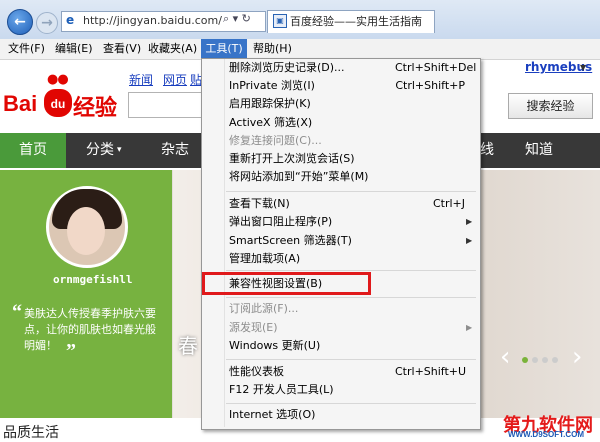 This screenshot has height=442, width=600. What do you see at coordinates (172, 49) in the screenshot?
I see `menu-favorites: 收藏夹(A)` at bounding box center [172, 49].